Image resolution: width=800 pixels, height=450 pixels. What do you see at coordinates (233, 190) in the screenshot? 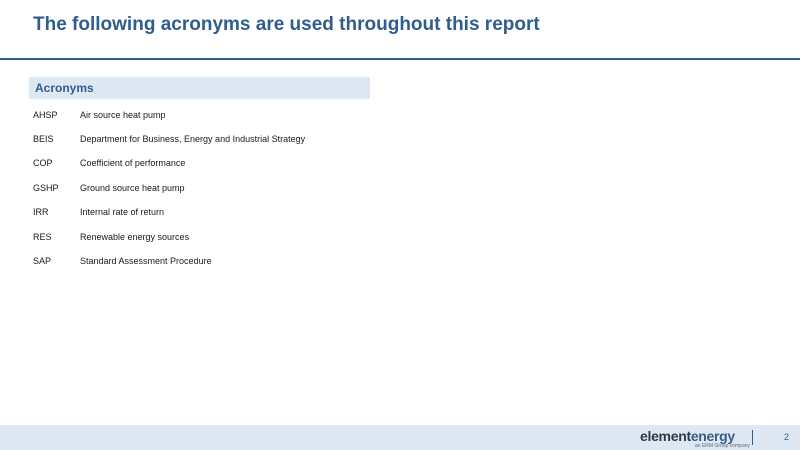
I see `acronym-row: GSHP Ground source heat pump` at bounding box center [233, 190].